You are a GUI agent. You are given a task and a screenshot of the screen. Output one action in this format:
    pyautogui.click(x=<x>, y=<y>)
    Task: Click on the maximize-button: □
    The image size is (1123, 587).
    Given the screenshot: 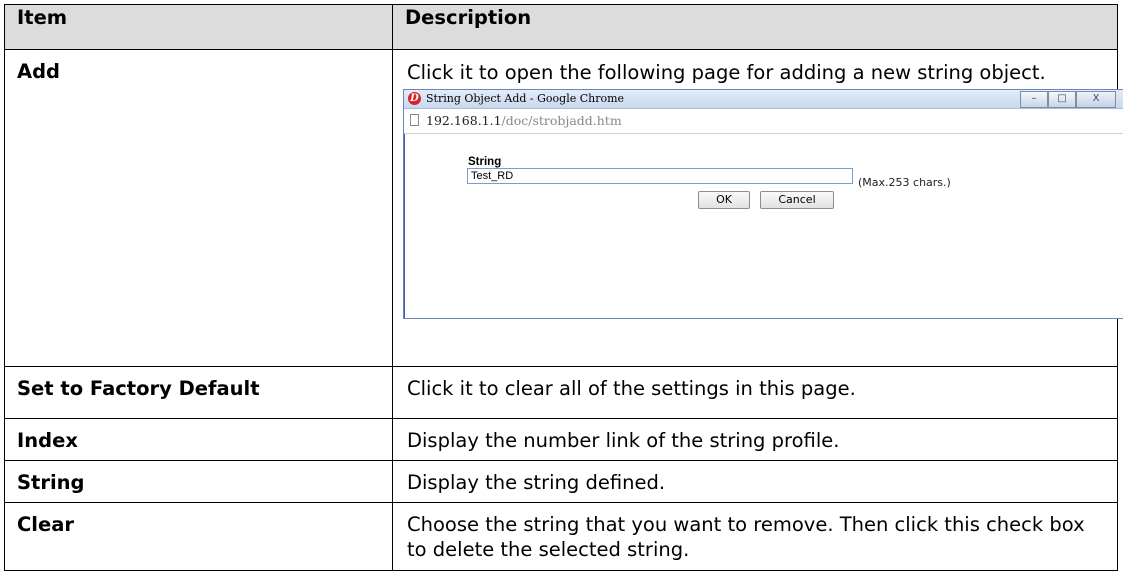 What is the action you would take?
    pyautogui.click(x=1062, y=99)
    